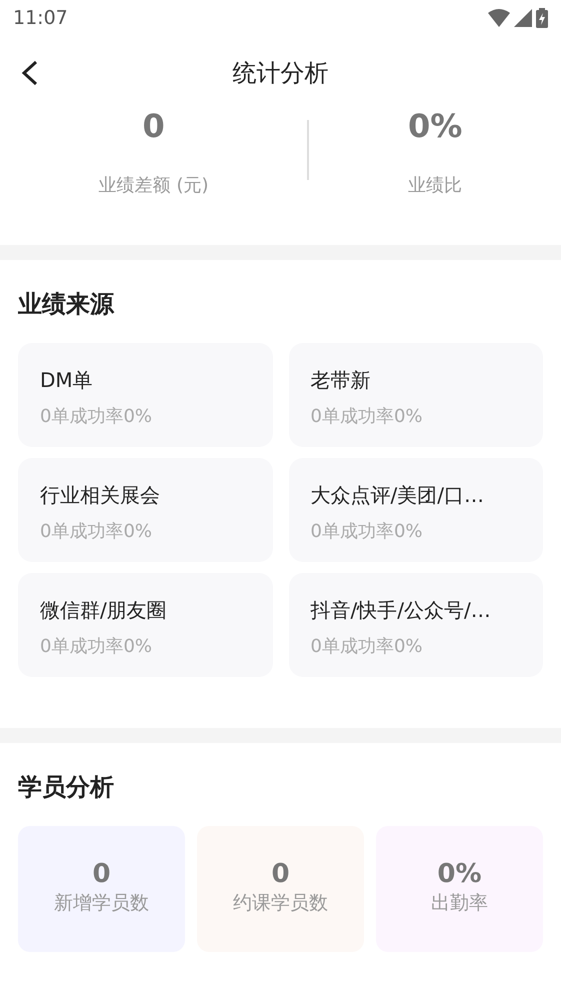 This screenshot has width=561, height=999. What do you see at coordinates (280, 73) in the screenshot?
I see `page-title: 统计分析` at bounding box center [280, 73].